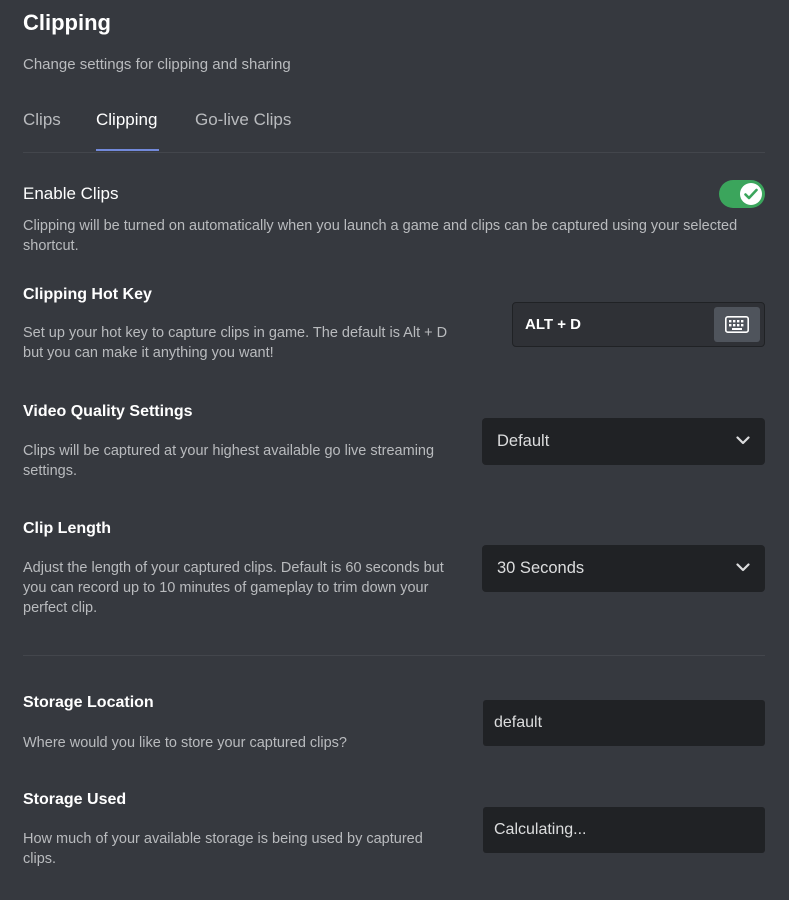 The width and height of the screenshot is (789, 900). Describe the element at coordinates (394, 152) in the screenshot. I see `tabs-divider` at that location.